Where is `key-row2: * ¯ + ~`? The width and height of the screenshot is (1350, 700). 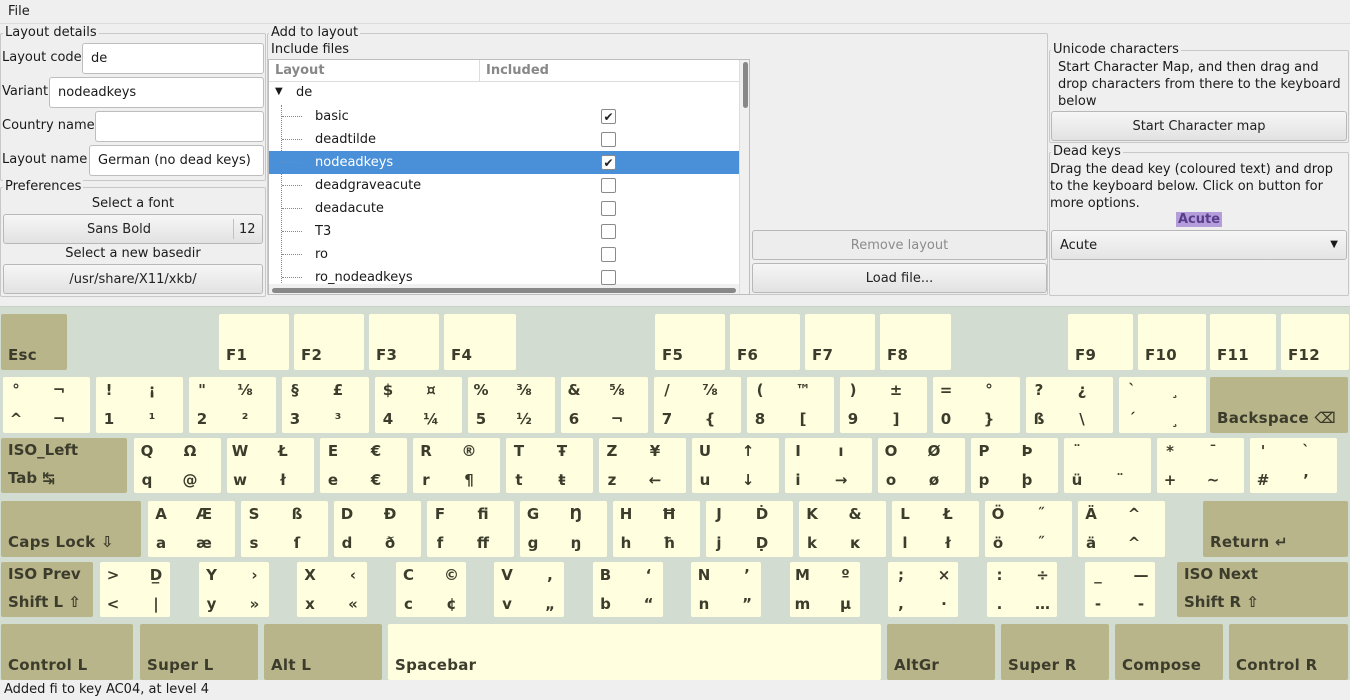 key-row2: * ¯ + ~ is located at coordinates (1200, 465).